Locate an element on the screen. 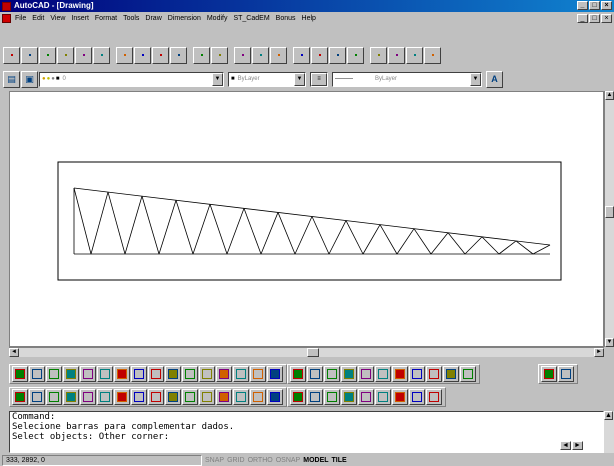 This screenshot has height=466, width=614. tree-icon is located at coordinates (332, 397).